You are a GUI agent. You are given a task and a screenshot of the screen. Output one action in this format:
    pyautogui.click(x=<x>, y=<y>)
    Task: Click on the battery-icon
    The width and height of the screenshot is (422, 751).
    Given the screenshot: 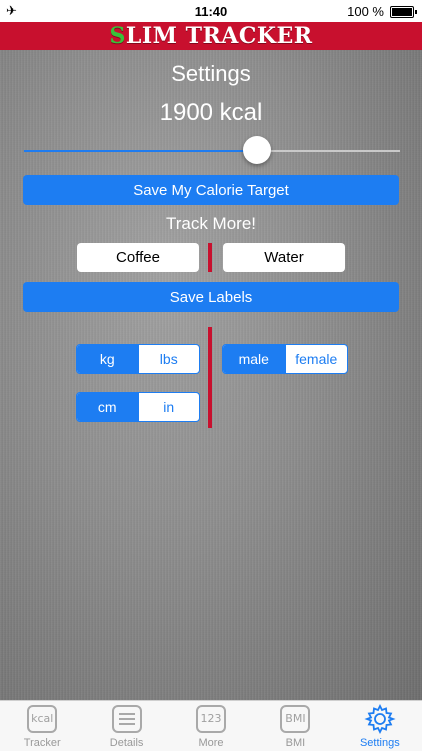 What is the action you would take?
    pyautogui.click(x=403, y=12)
    